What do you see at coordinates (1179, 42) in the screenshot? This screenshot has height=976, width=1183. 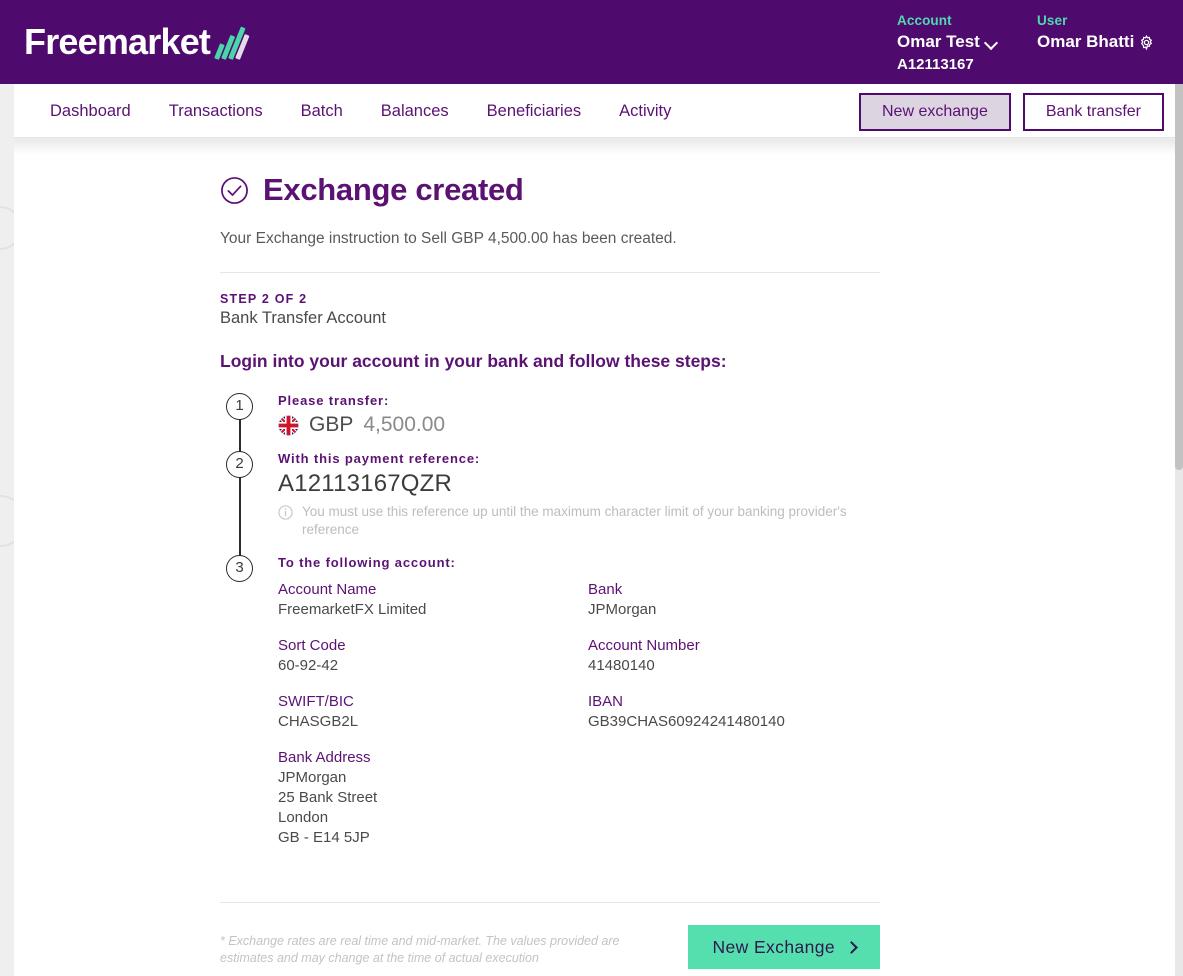 I see `scrollbar-header-segment` at bounding box center [1179, 42].